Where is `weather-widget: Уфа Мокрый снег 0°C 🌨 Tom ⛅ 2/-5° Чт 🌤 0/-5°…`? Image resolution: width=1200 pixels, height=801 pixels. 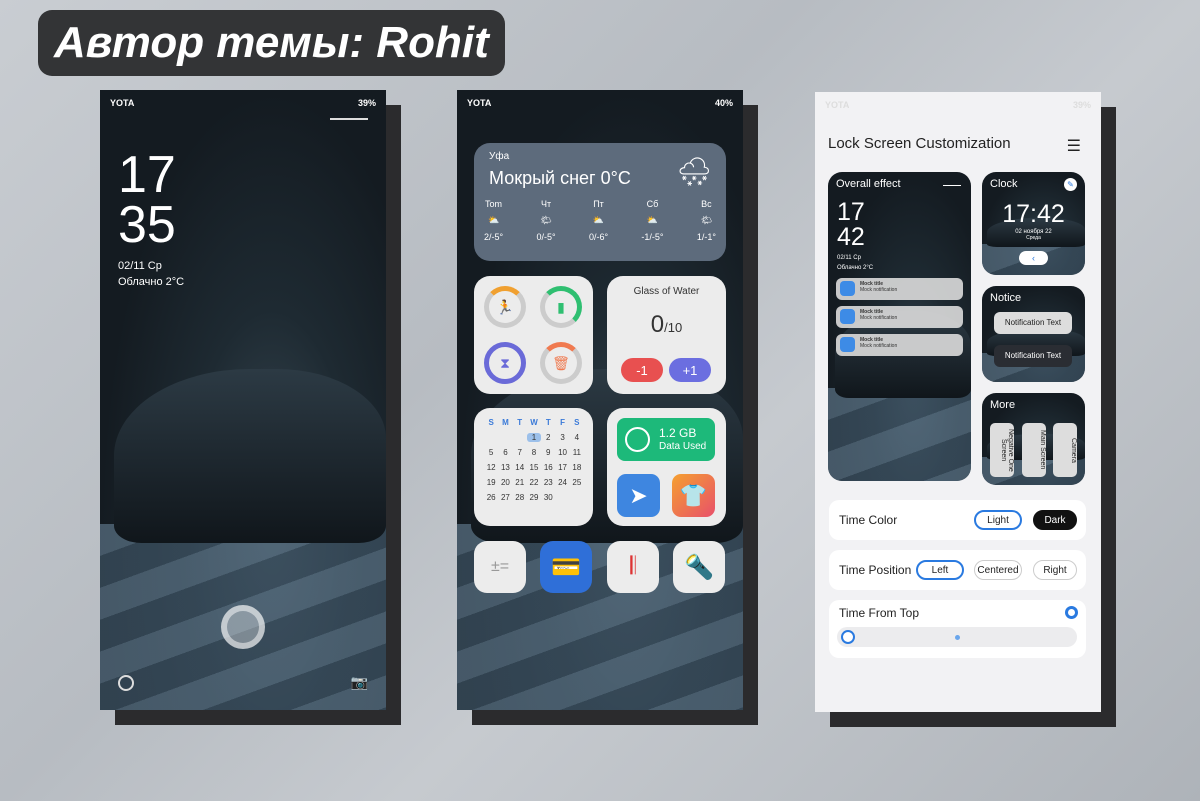
weather-widget: Уфа Мокрый снег 0°C 🌨 Tom ⛅ 2/-5° Чт 🌤 0/-5°… is located at coordinates (600, 202).